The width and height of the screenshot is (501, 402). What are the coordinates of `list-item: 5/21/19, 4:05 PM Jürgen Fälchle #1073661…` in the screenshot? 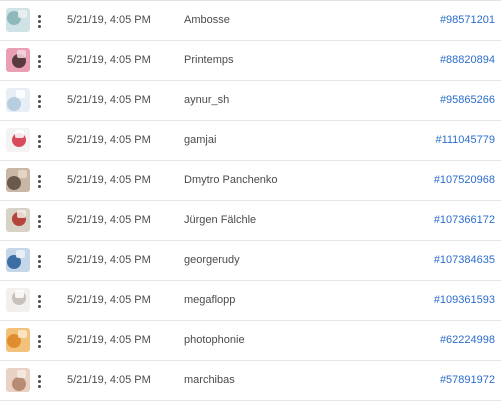 It's located at (250, 221).